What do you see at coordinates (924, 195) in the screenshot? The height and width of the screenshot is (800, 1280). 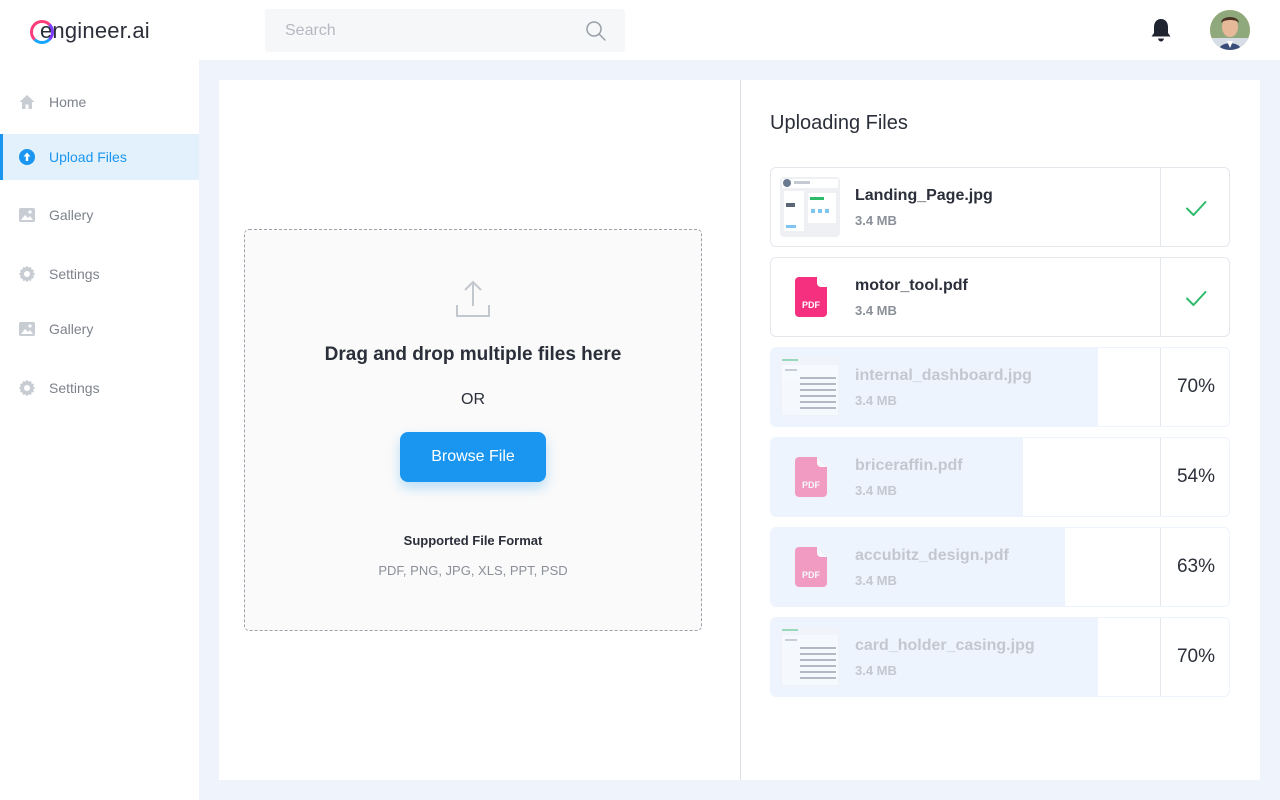 I see `file-name: Landing_Page.jpg` at bounding box center [924, 195].